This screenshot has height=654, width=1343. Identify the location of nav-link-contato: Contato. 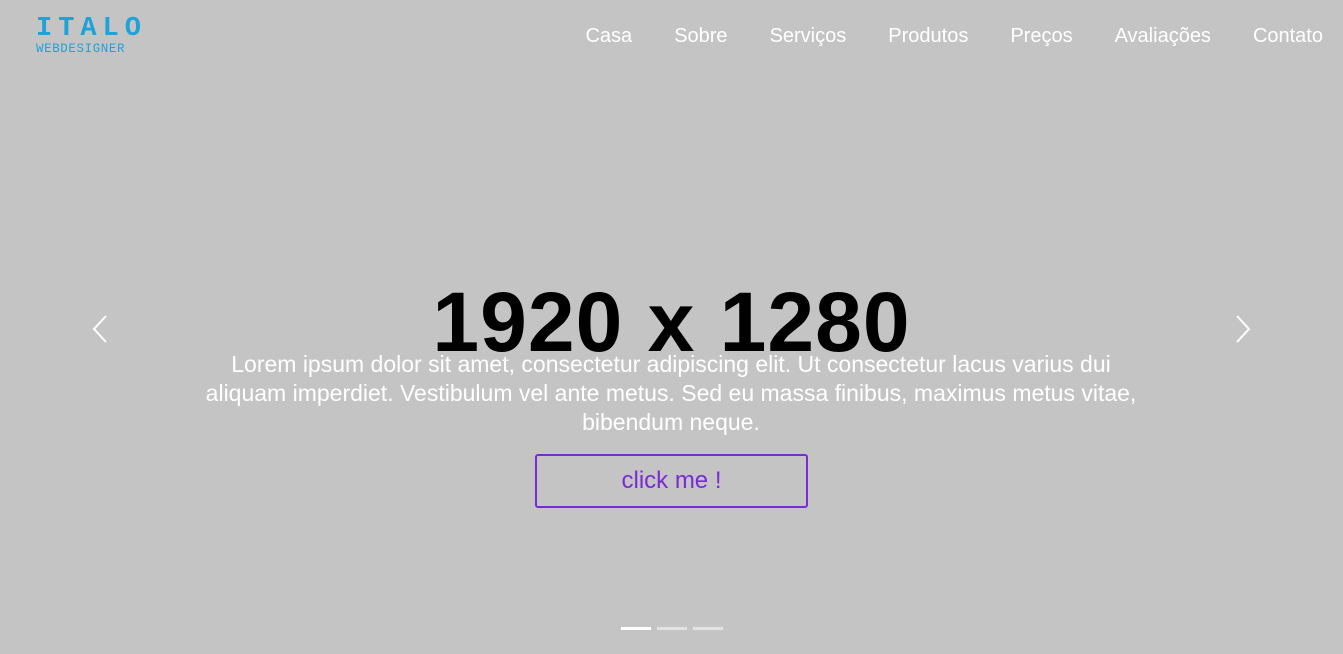
(1288, 36).